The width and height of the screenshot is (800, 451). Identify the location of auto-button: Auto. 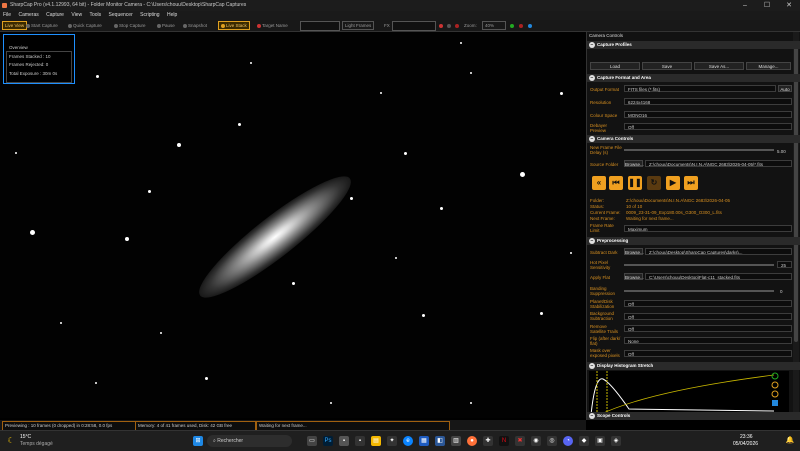
(785, 88).